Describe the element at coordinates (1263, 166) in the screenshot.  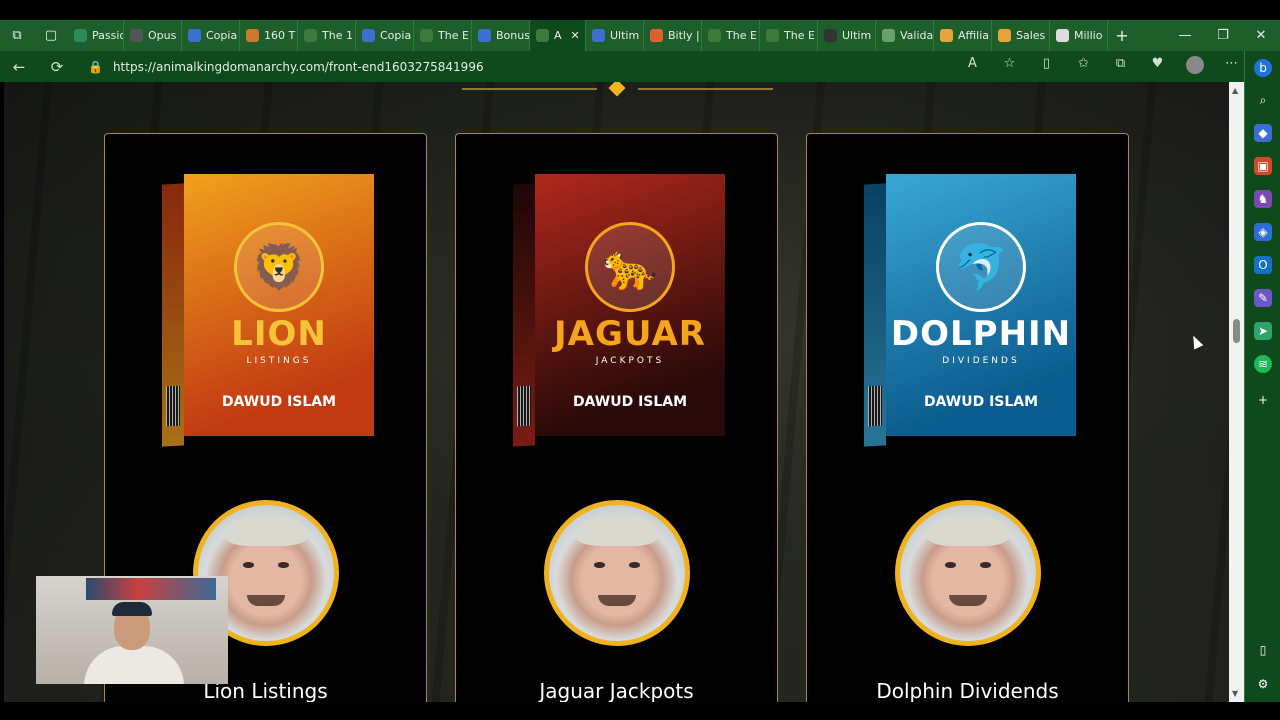
I see `tools-icon: ▣` at that location.